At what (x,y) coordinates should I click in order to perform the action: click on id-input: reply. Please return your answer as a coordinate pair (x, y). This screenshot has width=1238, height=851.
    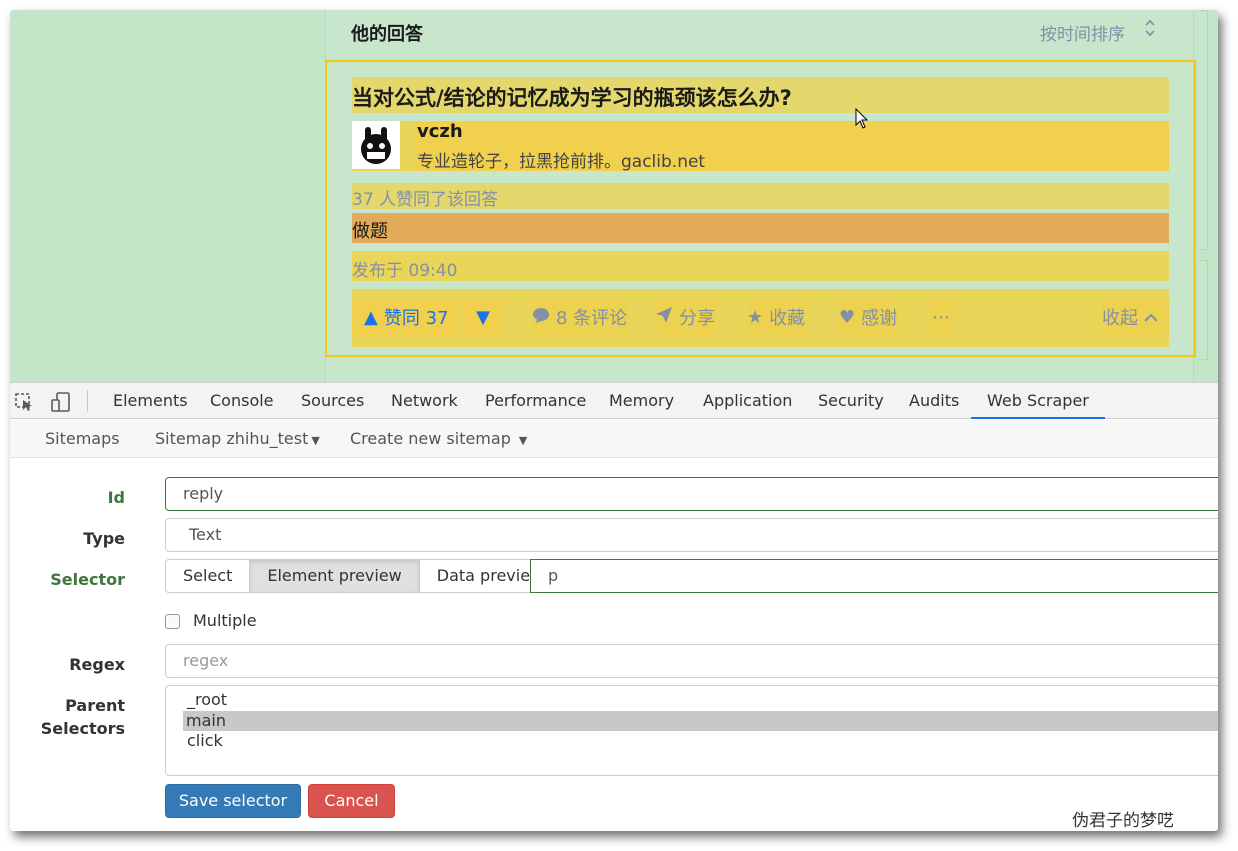
    Looking at the image, I should click on (691, 494).